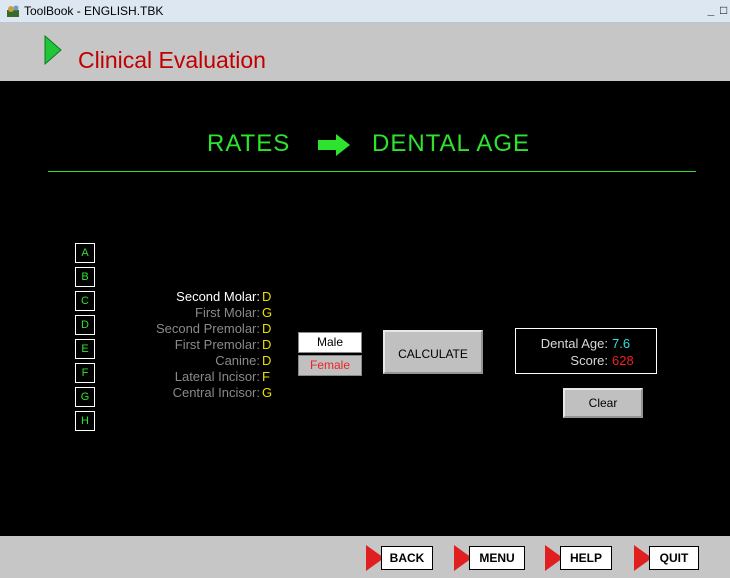 The width and height of the screenshot is (730, 578). Describe the element at coordinates (180, 297) in the screenshot. I see `tooth-name: Second Molar:` at that location.